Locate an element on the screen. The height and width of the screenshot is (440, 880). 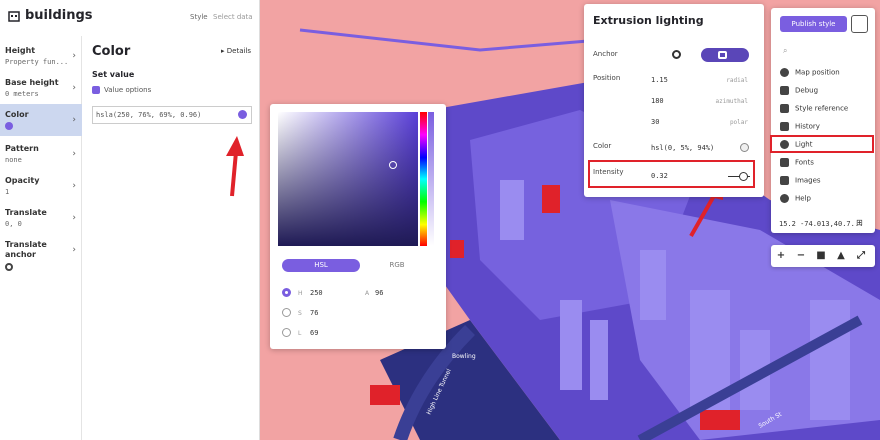
layer-icon is located at coordinates (14, 16).